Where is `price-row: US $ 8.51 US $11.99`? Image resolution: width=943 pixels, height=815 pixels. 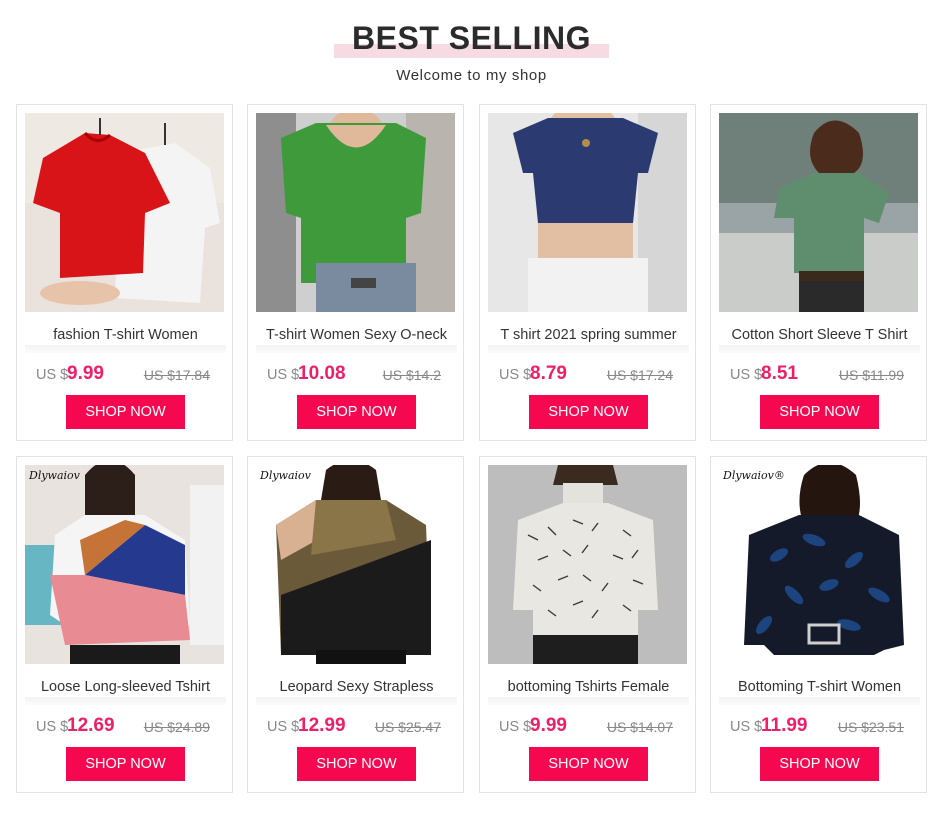
price-row: US $ 8.51 US $11.99 is located at coordinates (825, 376).